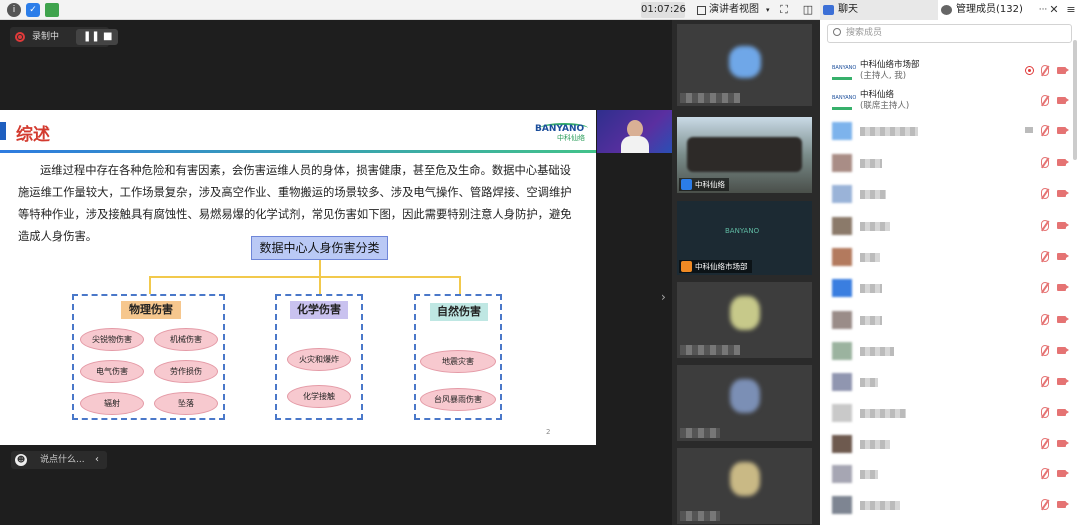  What do you see at coordinates (571, 138) in the screenshot?
I see `logo-subtext: 中科仙络` at bounding box center [571, 138].